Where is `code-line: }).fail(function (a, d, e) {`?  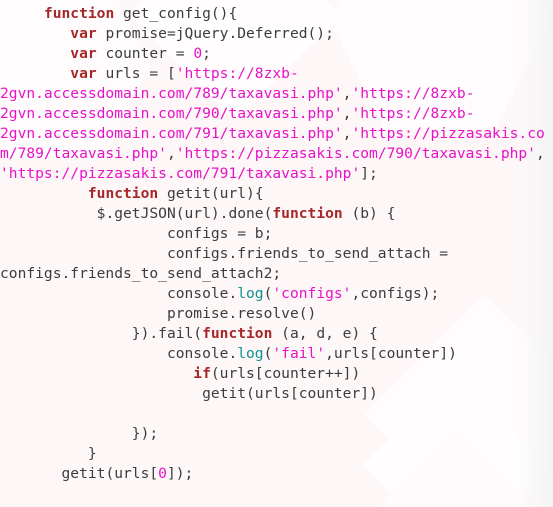
code-line: }).fail(function (a, d, e) { is located at coordinates (189, 333).